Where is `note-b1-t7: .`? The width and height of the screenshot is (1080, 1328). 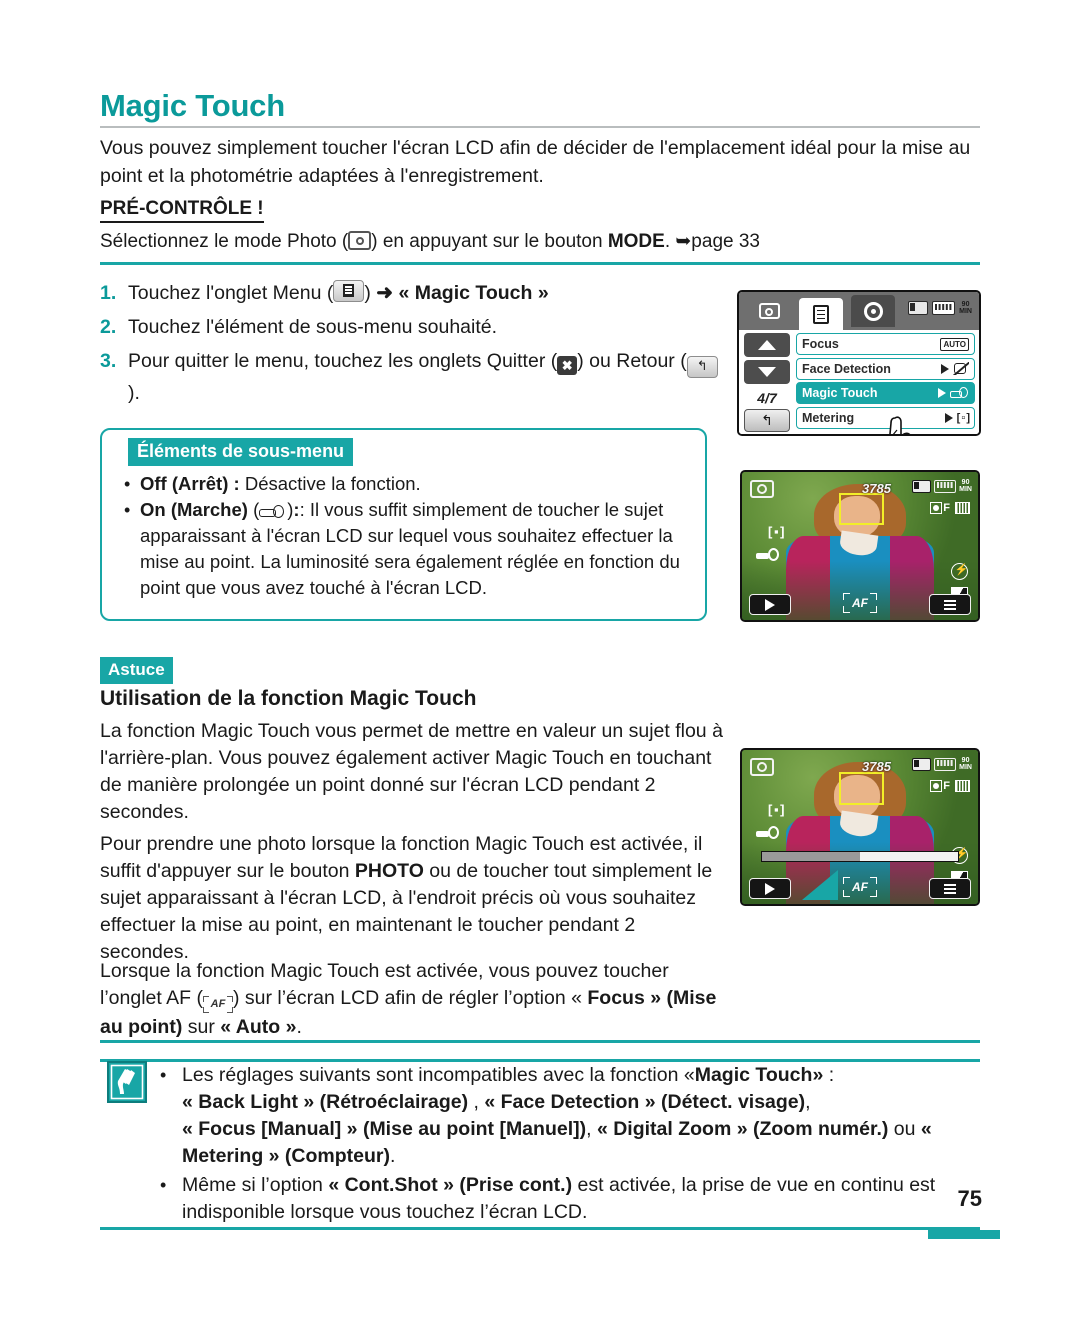 note-b1-t7: . is located at coordinates (393, 1156).